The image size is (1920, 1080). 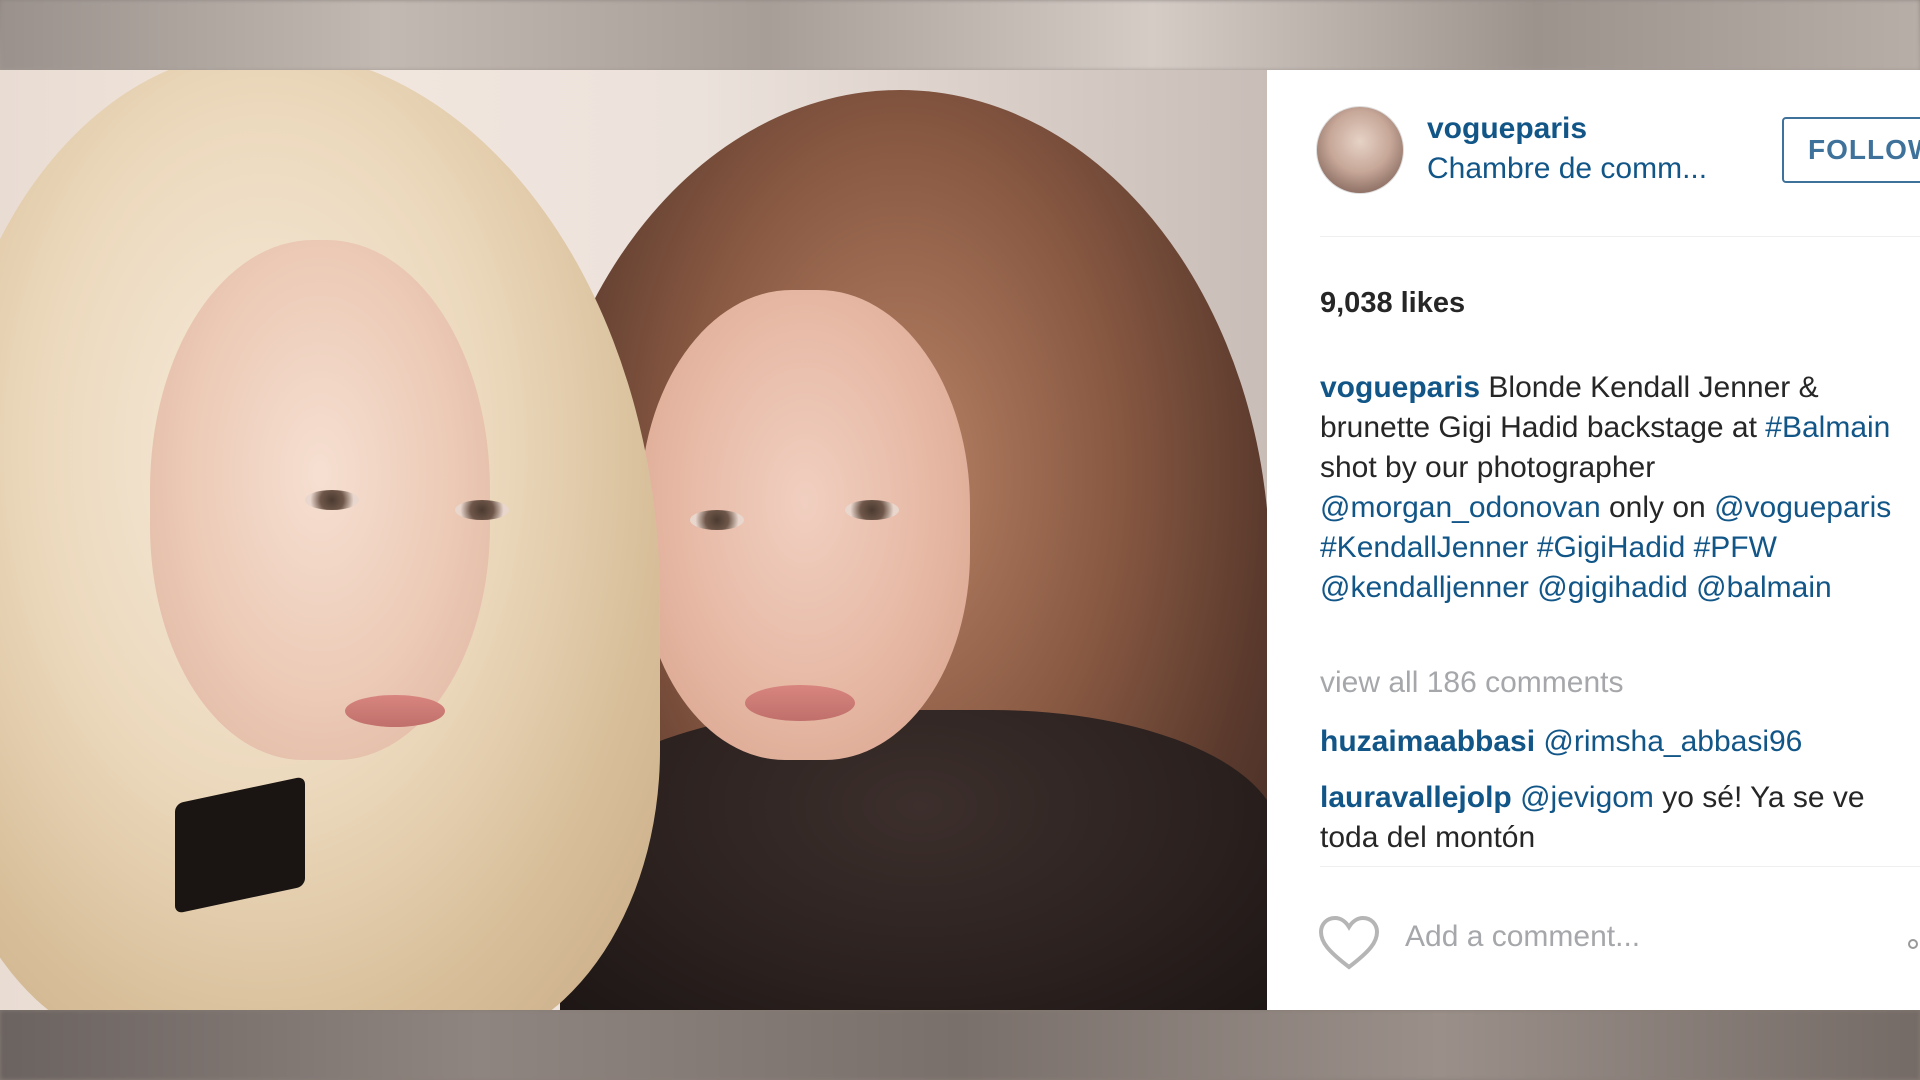 What do you see at coordinates (1460, 507) in the screenshot?
I see `mention-photographer: @morgan_odonovan` at bounding box center [1460, 507].